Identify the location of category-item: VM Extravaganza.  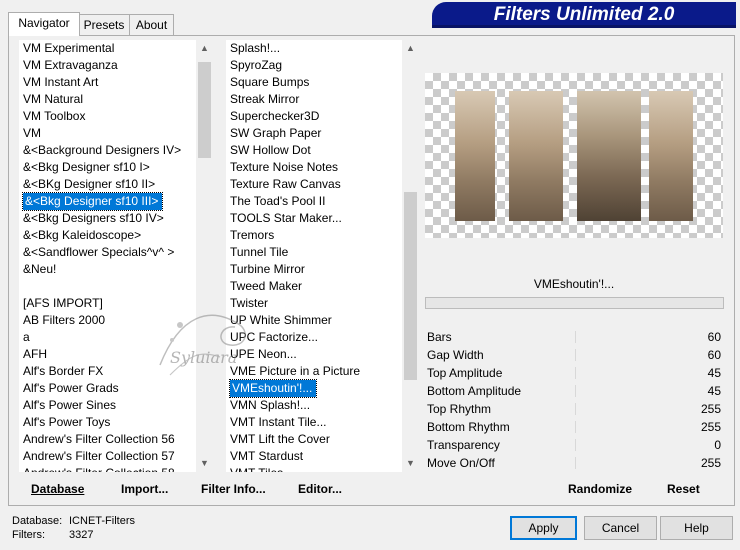
(107, 65).